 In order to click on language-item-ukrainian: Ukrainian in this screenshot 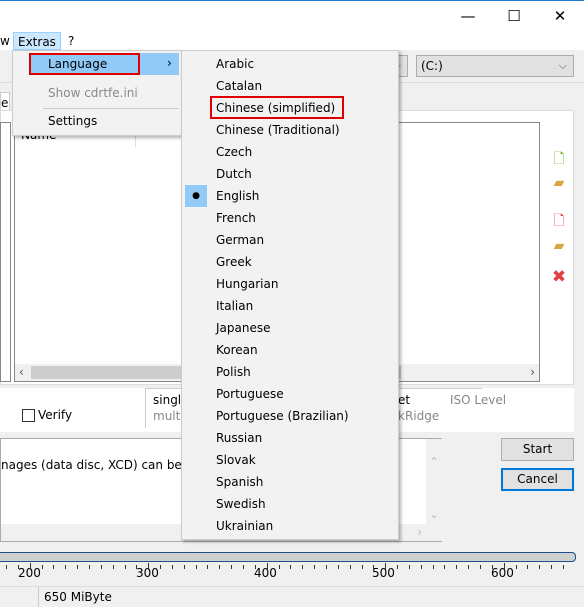, I will do `click(244, 526)`.